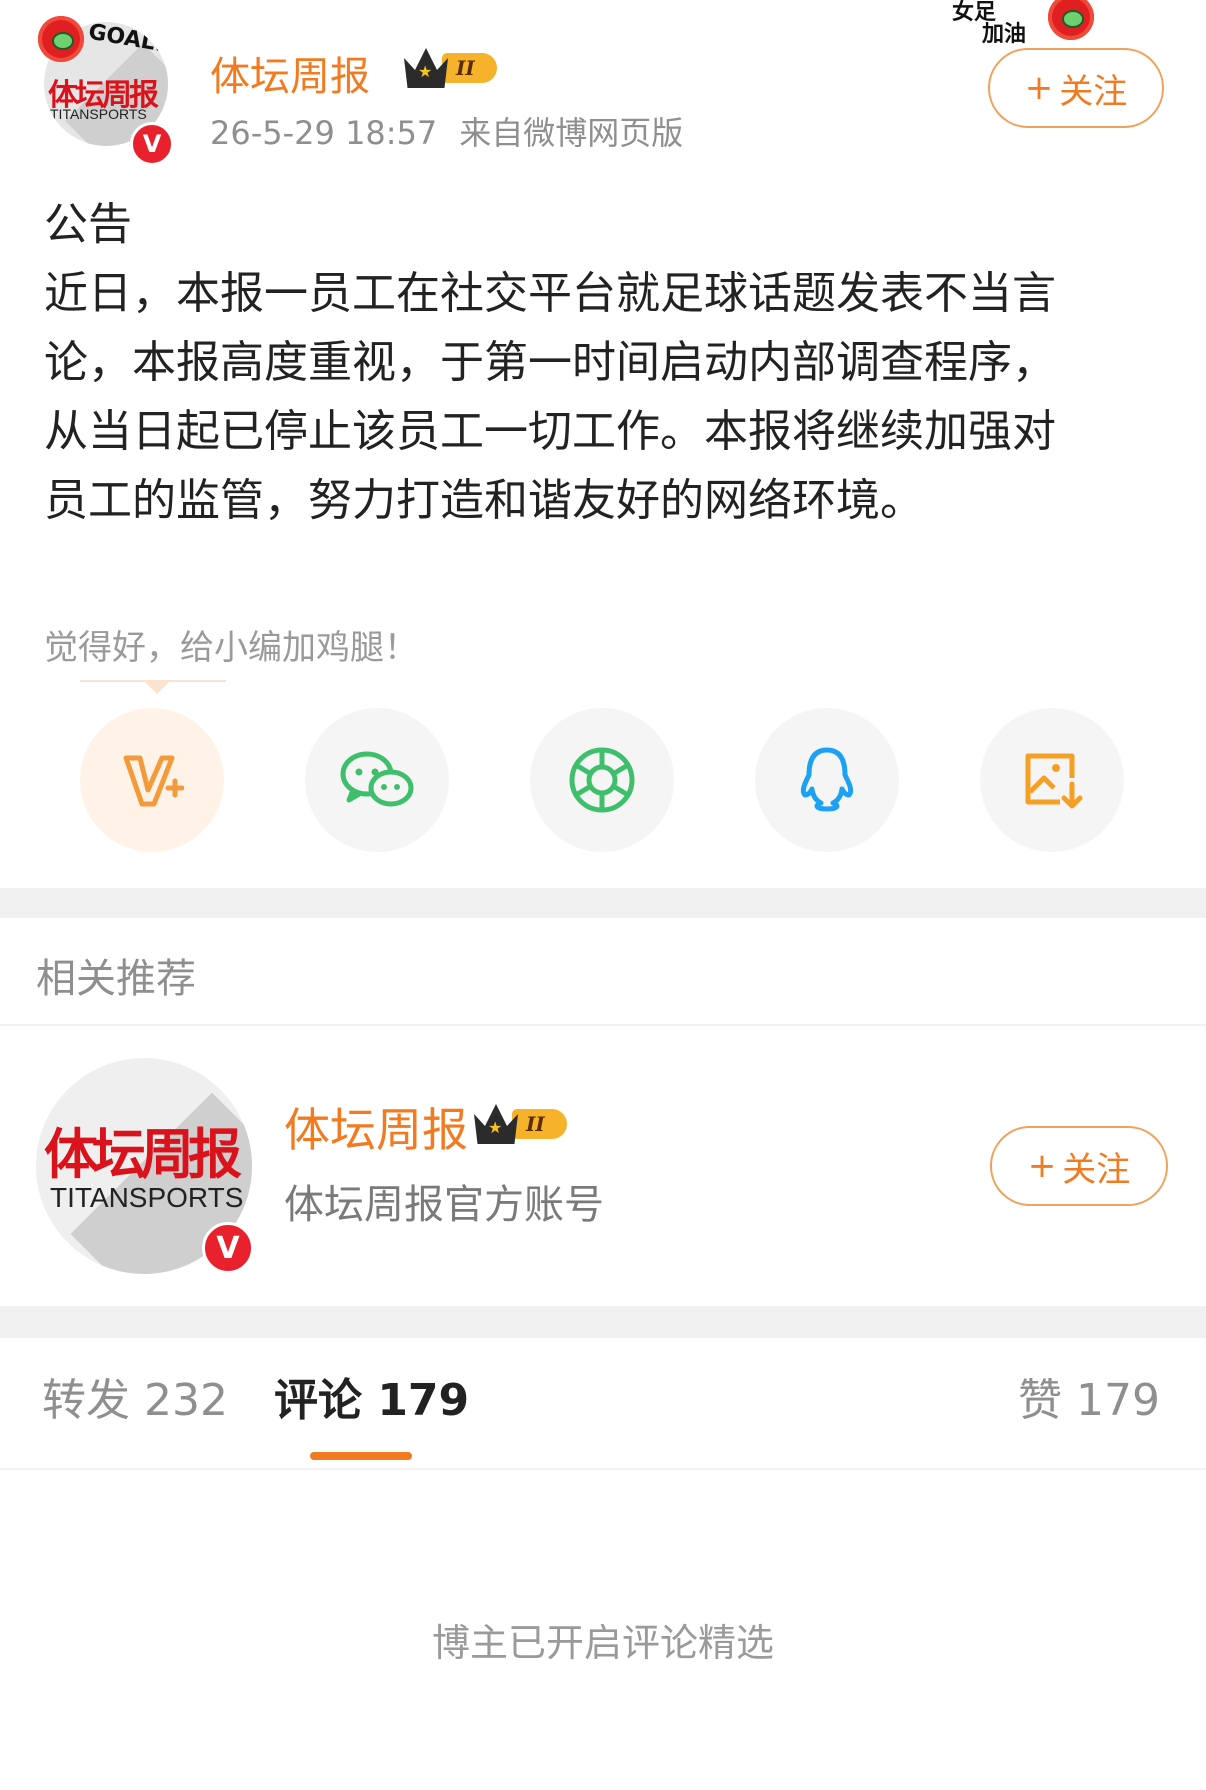  What do you see at coordinates (88, 224) in the screenshot?
I see `post-line: 公告` at bounding box center [88, 224].